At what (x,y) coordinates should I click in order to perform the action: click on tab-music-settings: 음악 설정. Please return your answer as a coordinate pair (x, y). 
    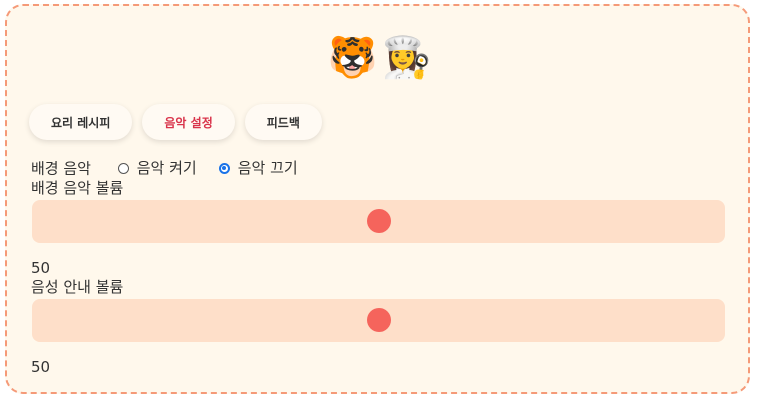
    Looking at the image, I should click on (188, 122).